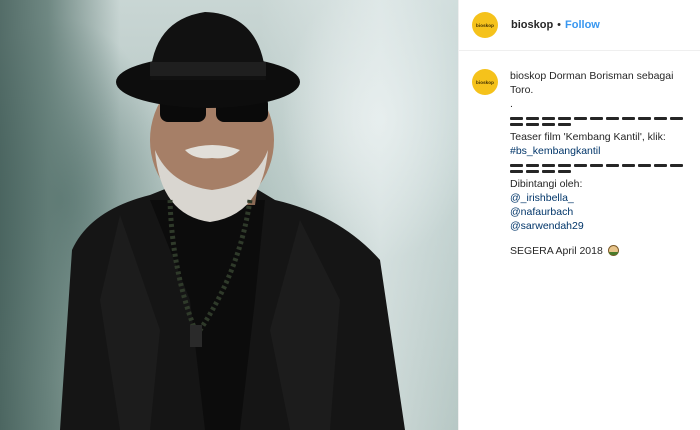  What do you see at coordinates (528, 76) in the screenshot?
I see `caption-username: bioskop` at bounding box center [528, 76].